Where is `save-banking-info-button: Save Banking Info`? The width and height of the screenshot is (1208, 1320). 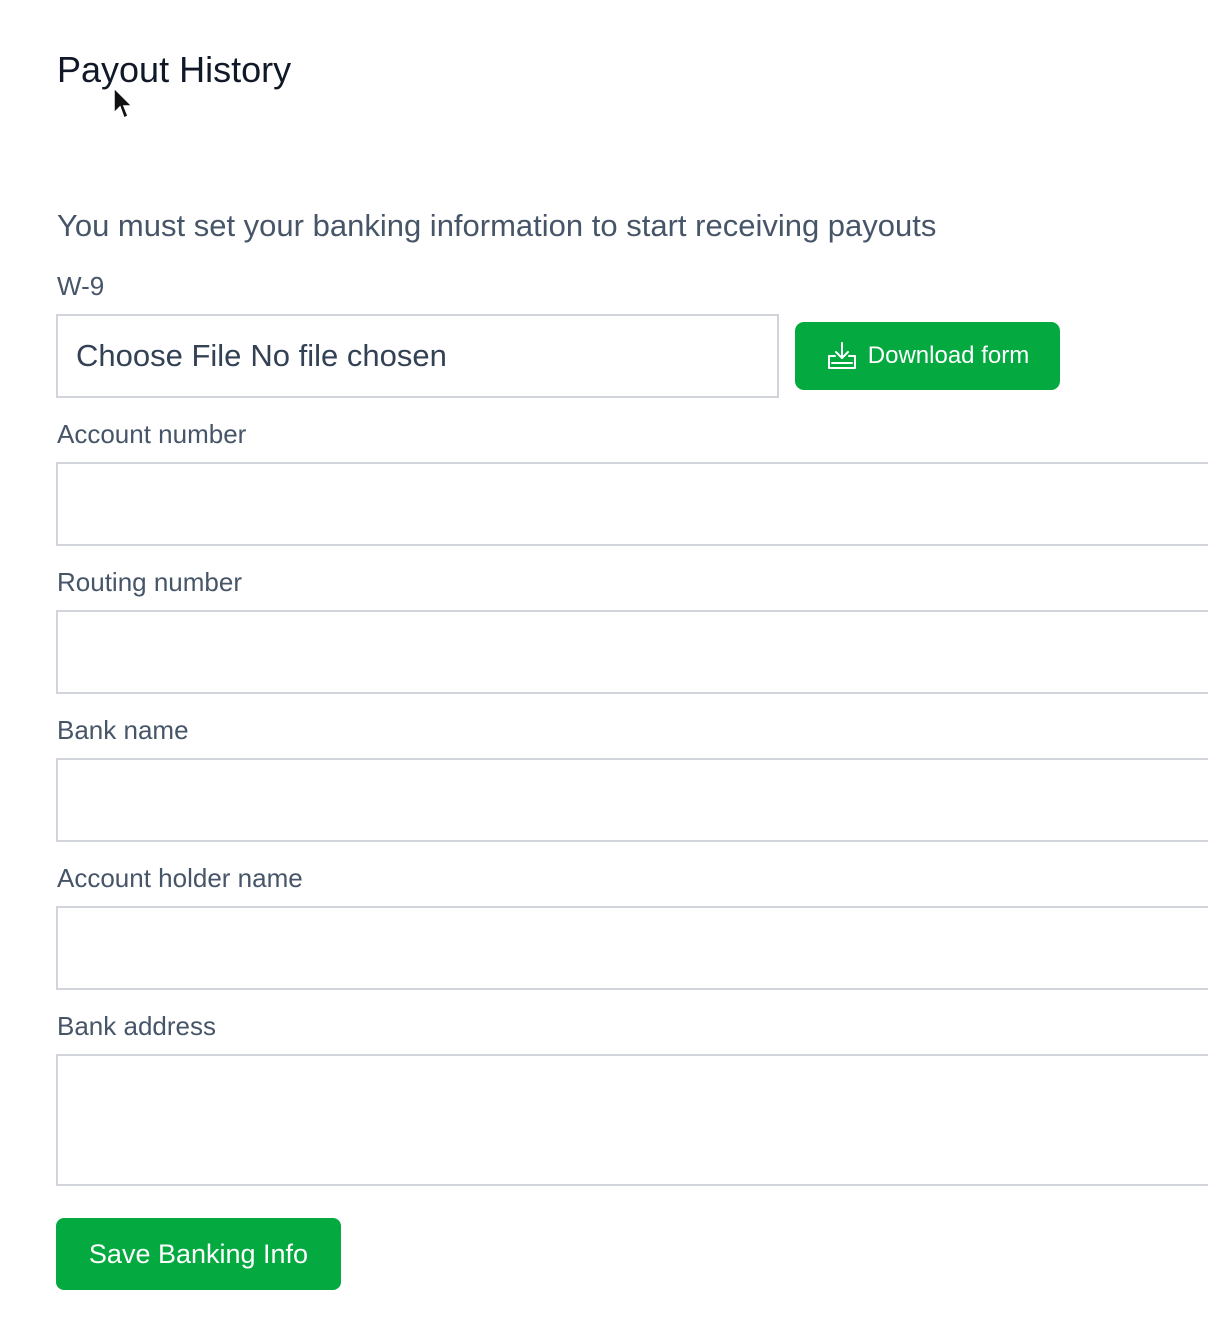 save-banking-info-button: Save Banking Info is located at coordinates (198, 1254).